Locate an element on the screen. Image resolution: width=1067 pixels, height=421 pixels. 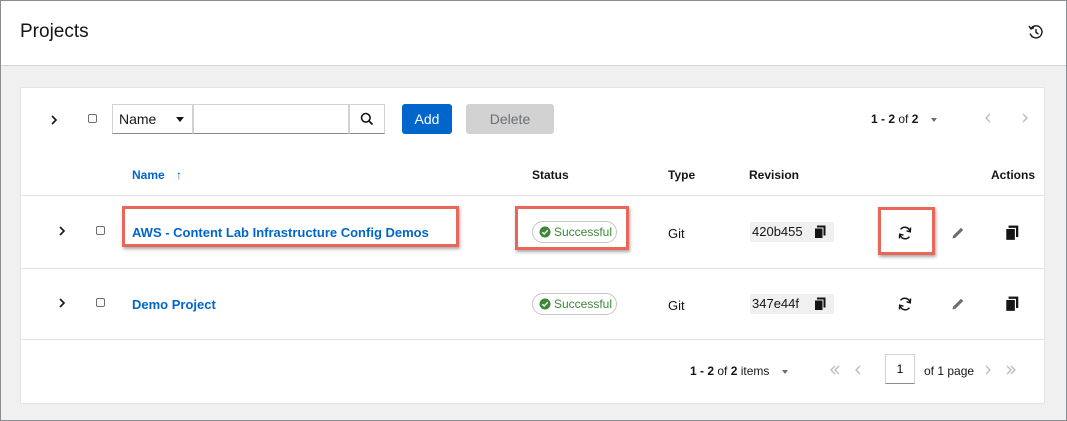
pagination-toggle-top: 1 - 2 of 2 is located at coordinates (904, 119).